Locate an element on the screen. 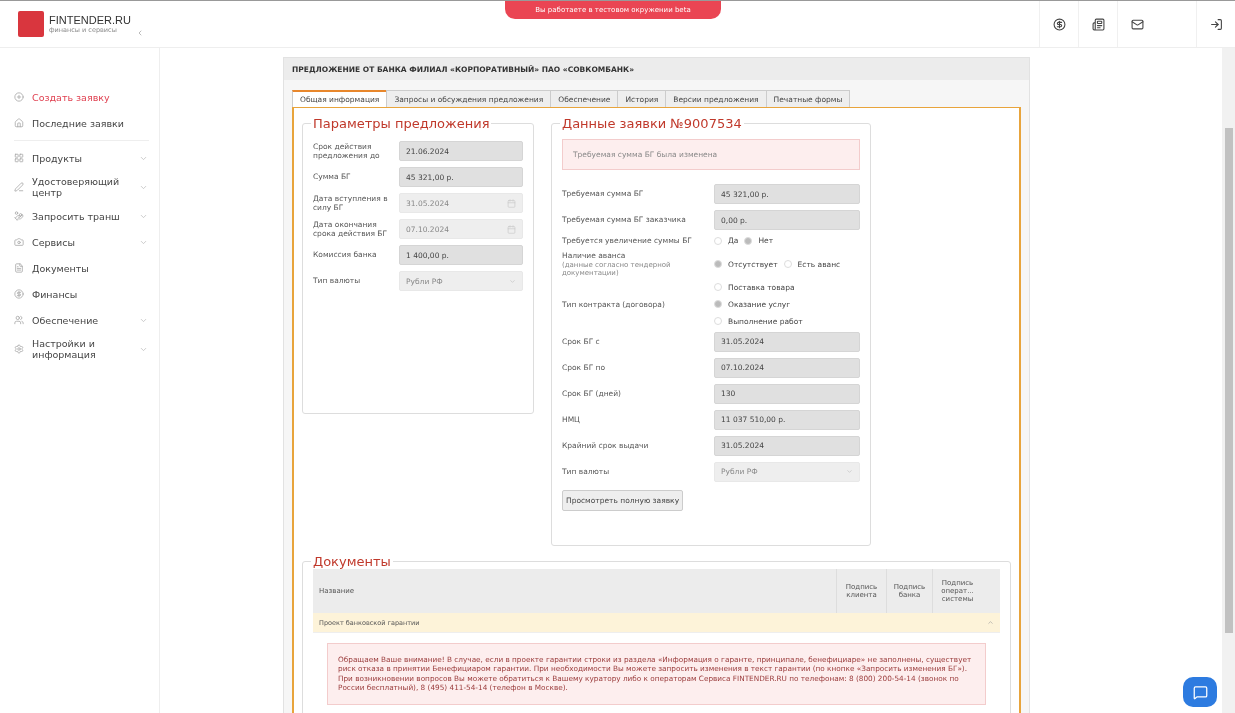 The image size is (1235, 713). sidebar-item: Удостоверяющий центр is located at coordinates (79, 187).